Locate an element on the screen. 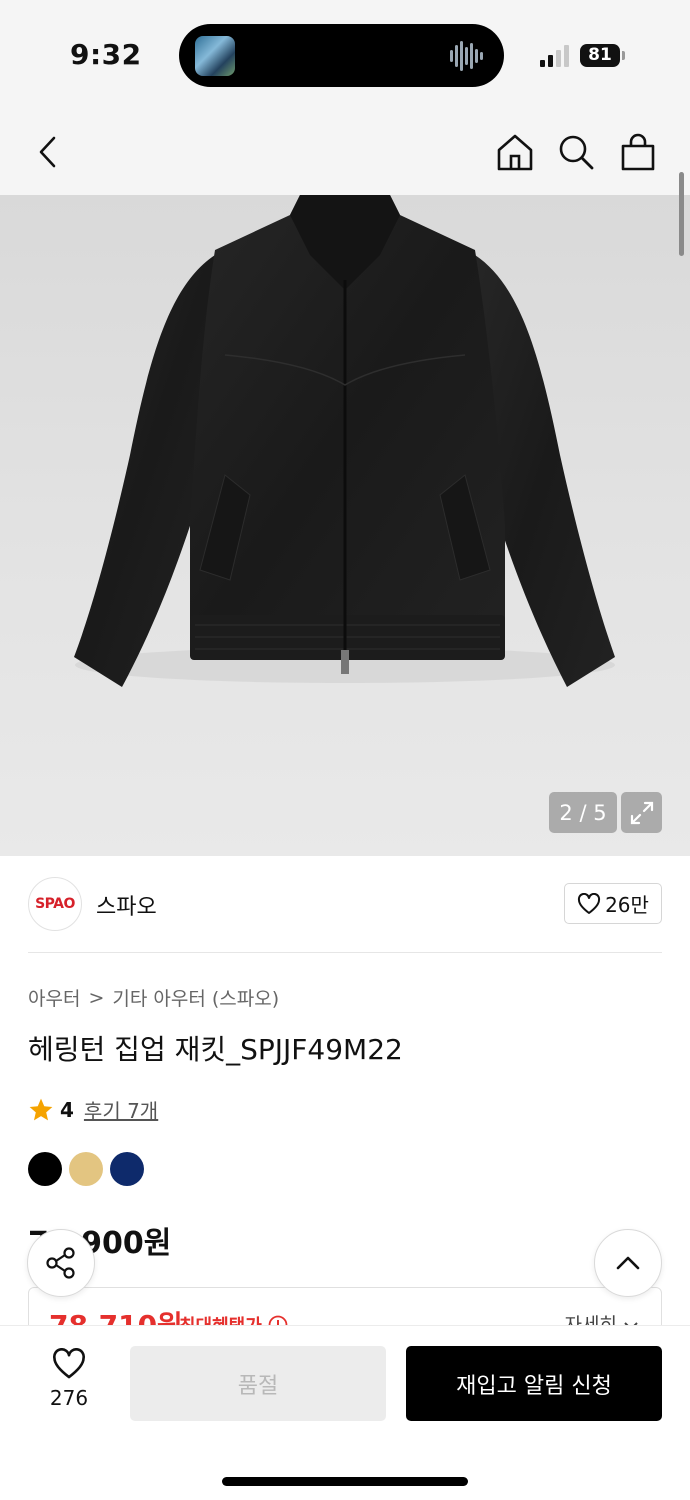 Image resolution: width=690 pixels, height=1500 pixels. share-icon is located at coordinates (60, 1263).